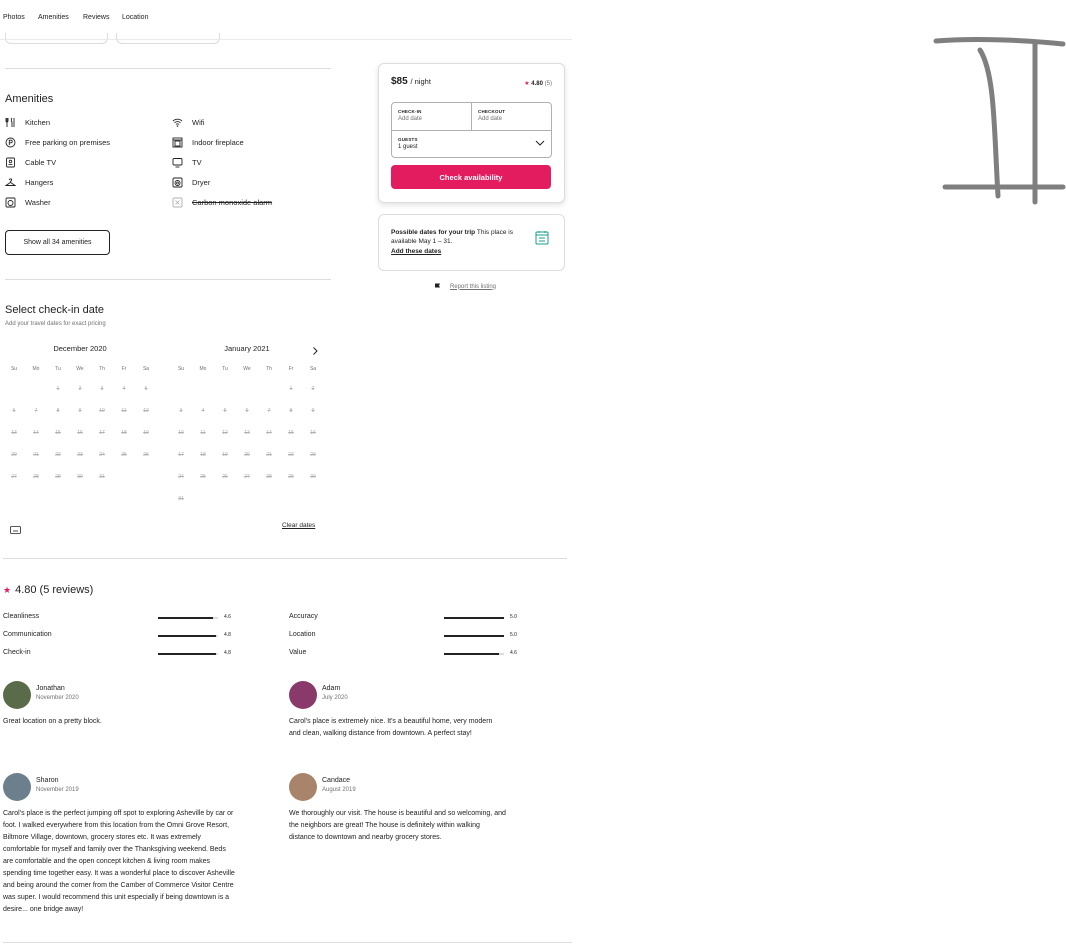 Image resolution: width=1066 pixels, height=945 pixels. What do you see at coordinates (191, 182) in the screenshot?
I see `amenity-item: Dryer` at bounding box center [191, 182].